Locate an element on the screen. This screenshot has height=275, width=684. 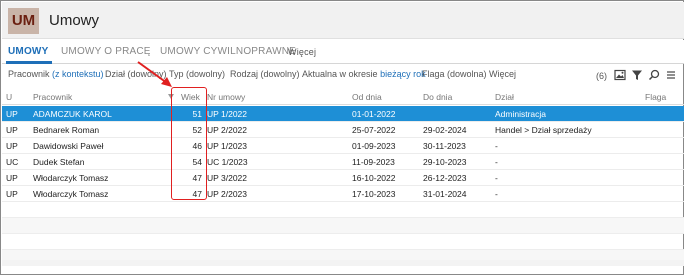
search-icon is located at coordinates (654, 75).